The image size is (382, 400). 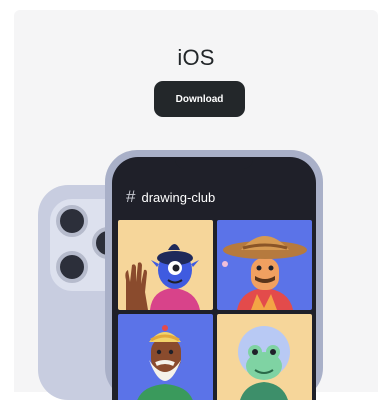 What do you see at coordinates (264, 273) in the screenshot?
I see `straw-hat-avatar` at bounding box center [264, 273].